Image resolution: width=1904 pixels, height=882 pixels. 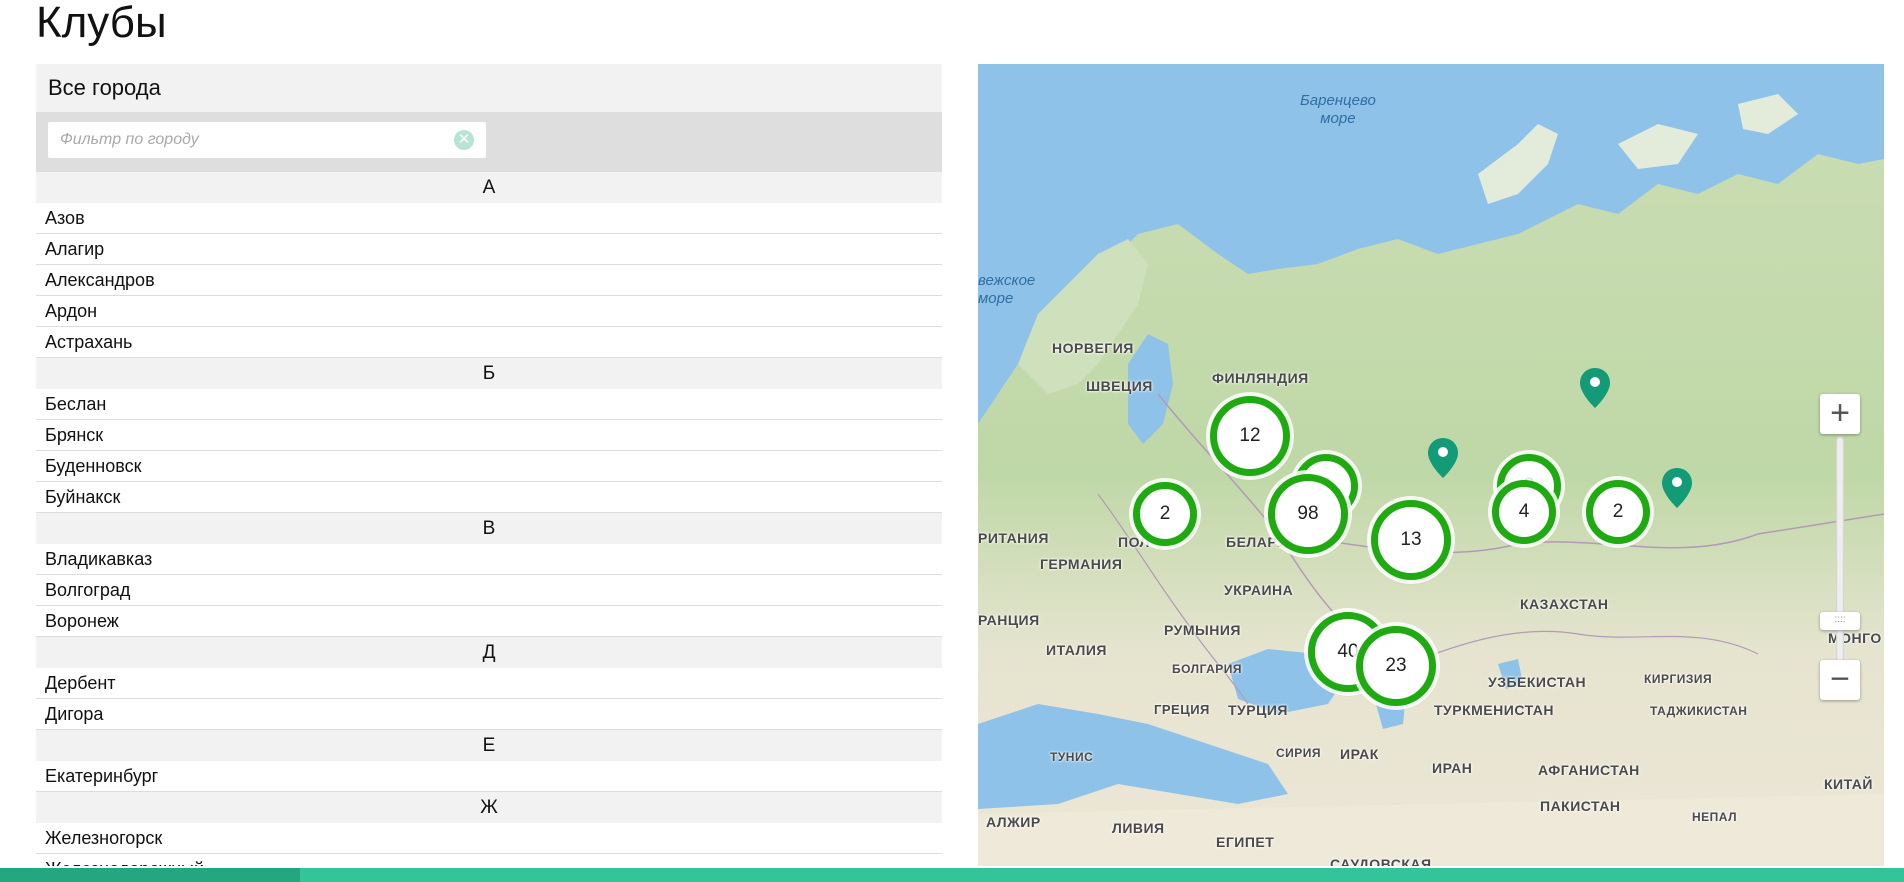 What do you see at coordinates (1093, 348) in the screenshot?
I see `map-country-label: НОРВЕГИЯ` at bounding box center [1093, 348].